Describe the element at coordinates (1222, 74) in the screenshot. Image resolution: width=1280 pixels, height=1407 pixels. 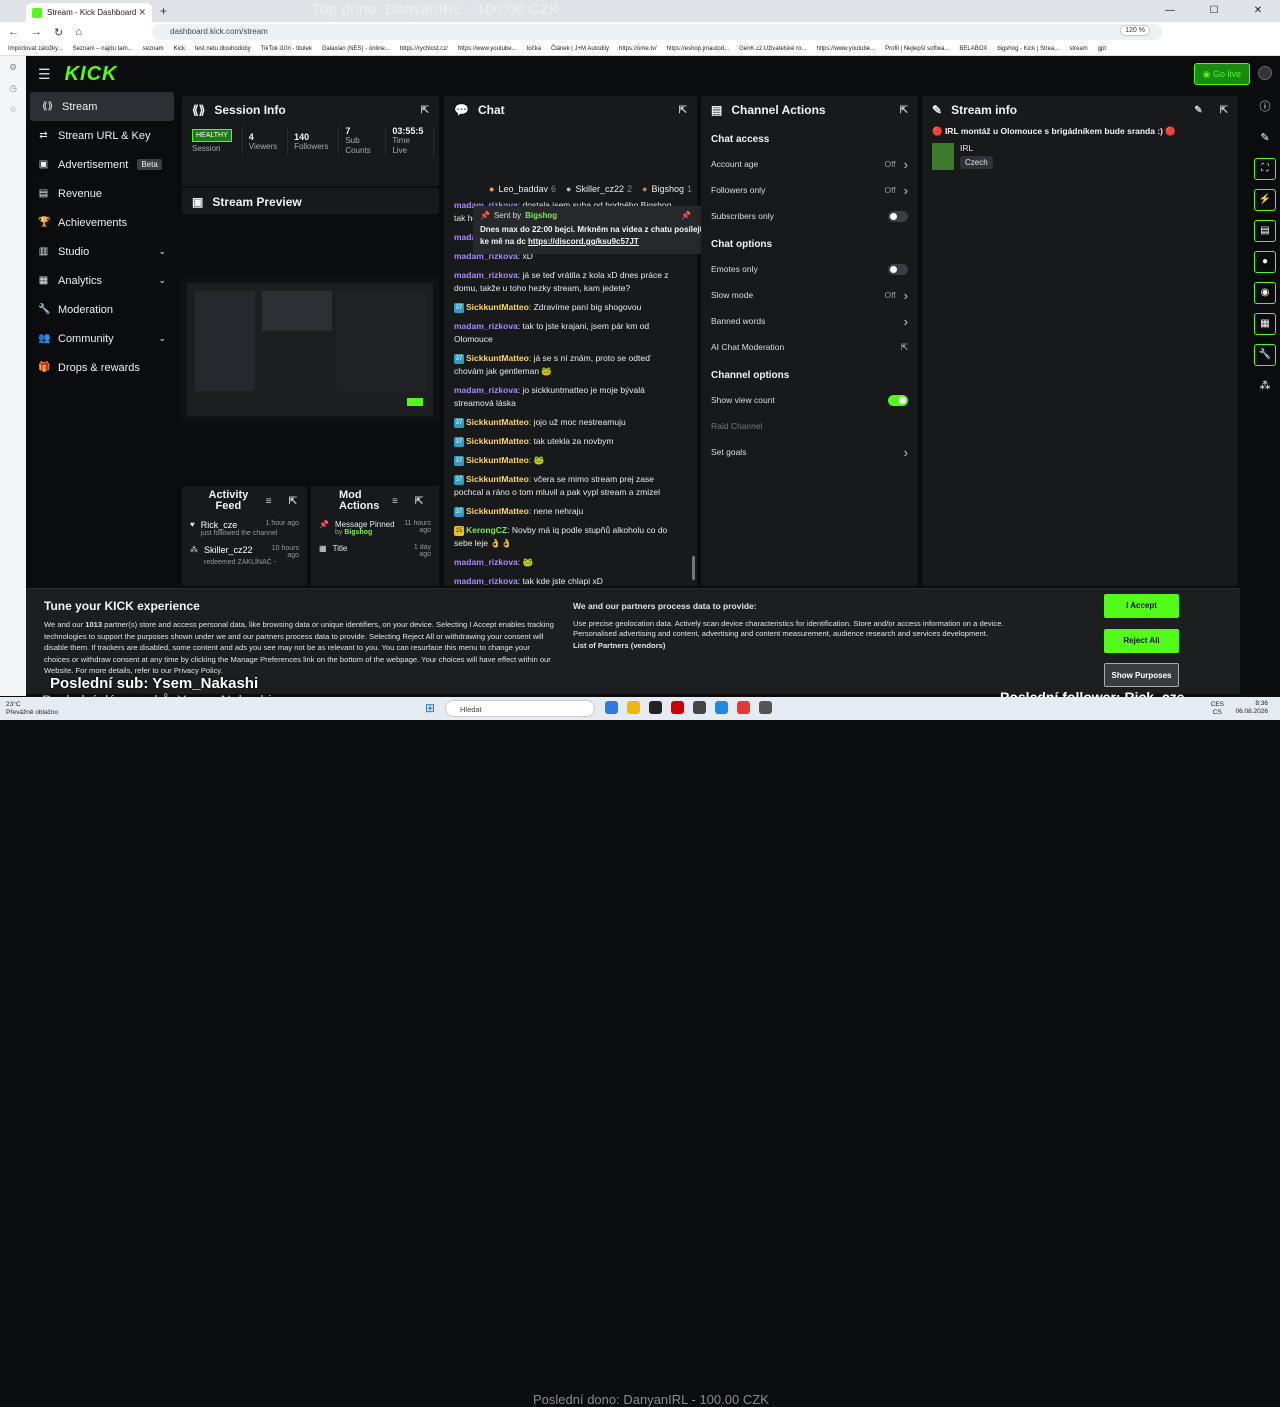
I see `go-live-button: ◉ Go live` at that location.